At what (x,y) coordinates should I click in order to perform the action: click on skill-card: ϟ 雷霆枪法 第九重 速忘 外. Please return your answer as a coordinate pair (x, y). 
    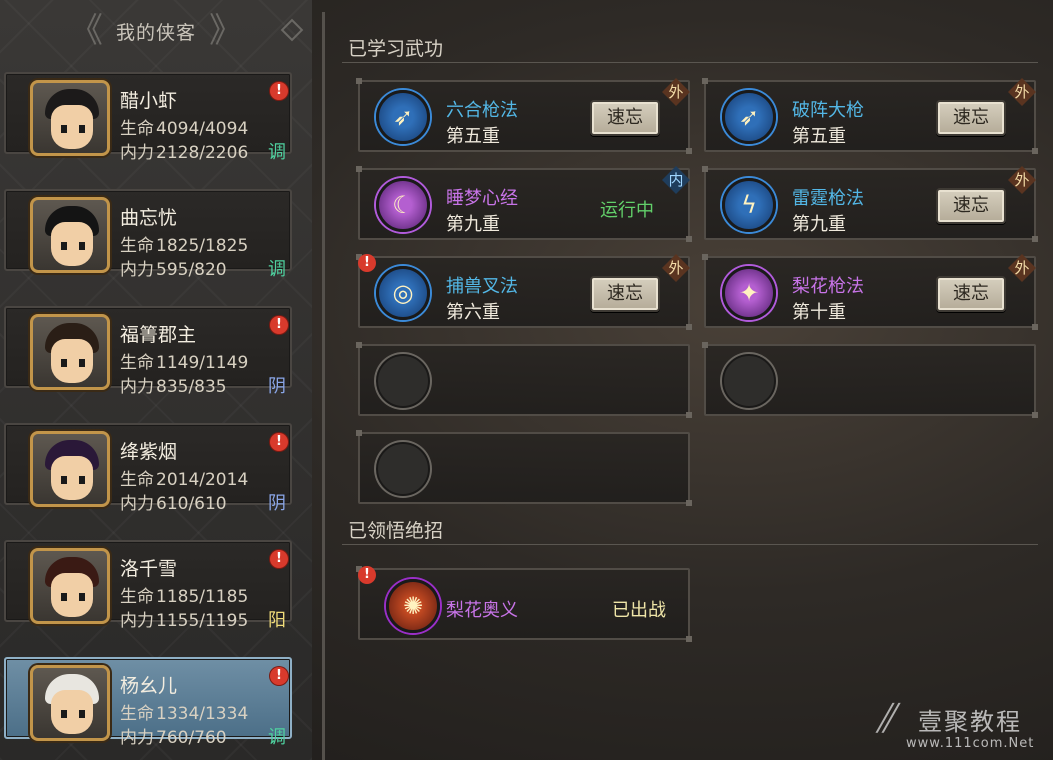
    Looking at the image, I should click on (870, 204).